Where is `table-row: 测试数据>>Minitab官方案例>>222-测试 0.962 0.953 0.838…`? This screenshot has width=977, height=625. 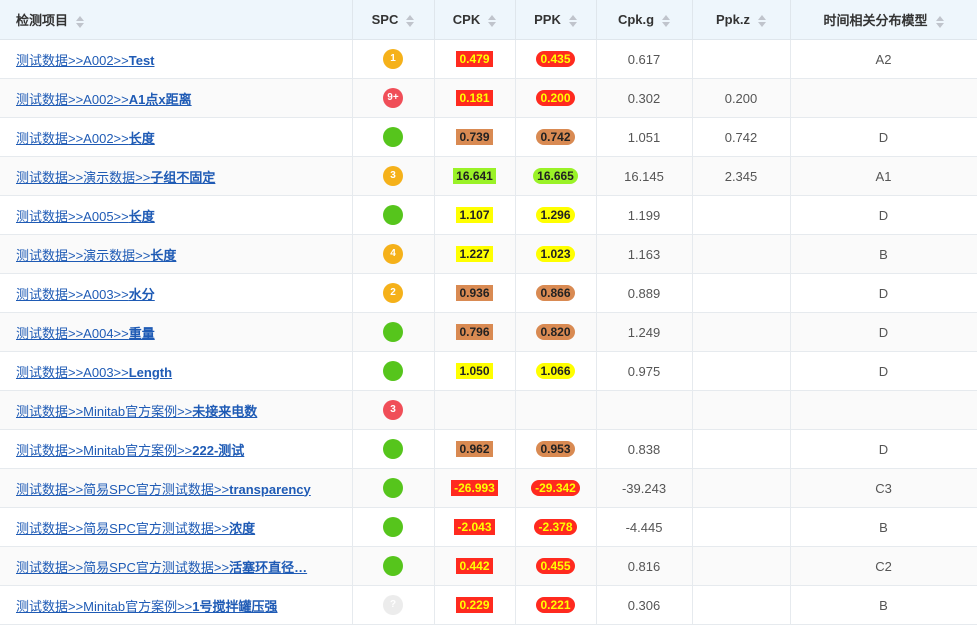 table-row: 测试数据>>Minitab官方案例>>222-测试 0.962 0.953 0.838… is located at coordinates (488, 449).